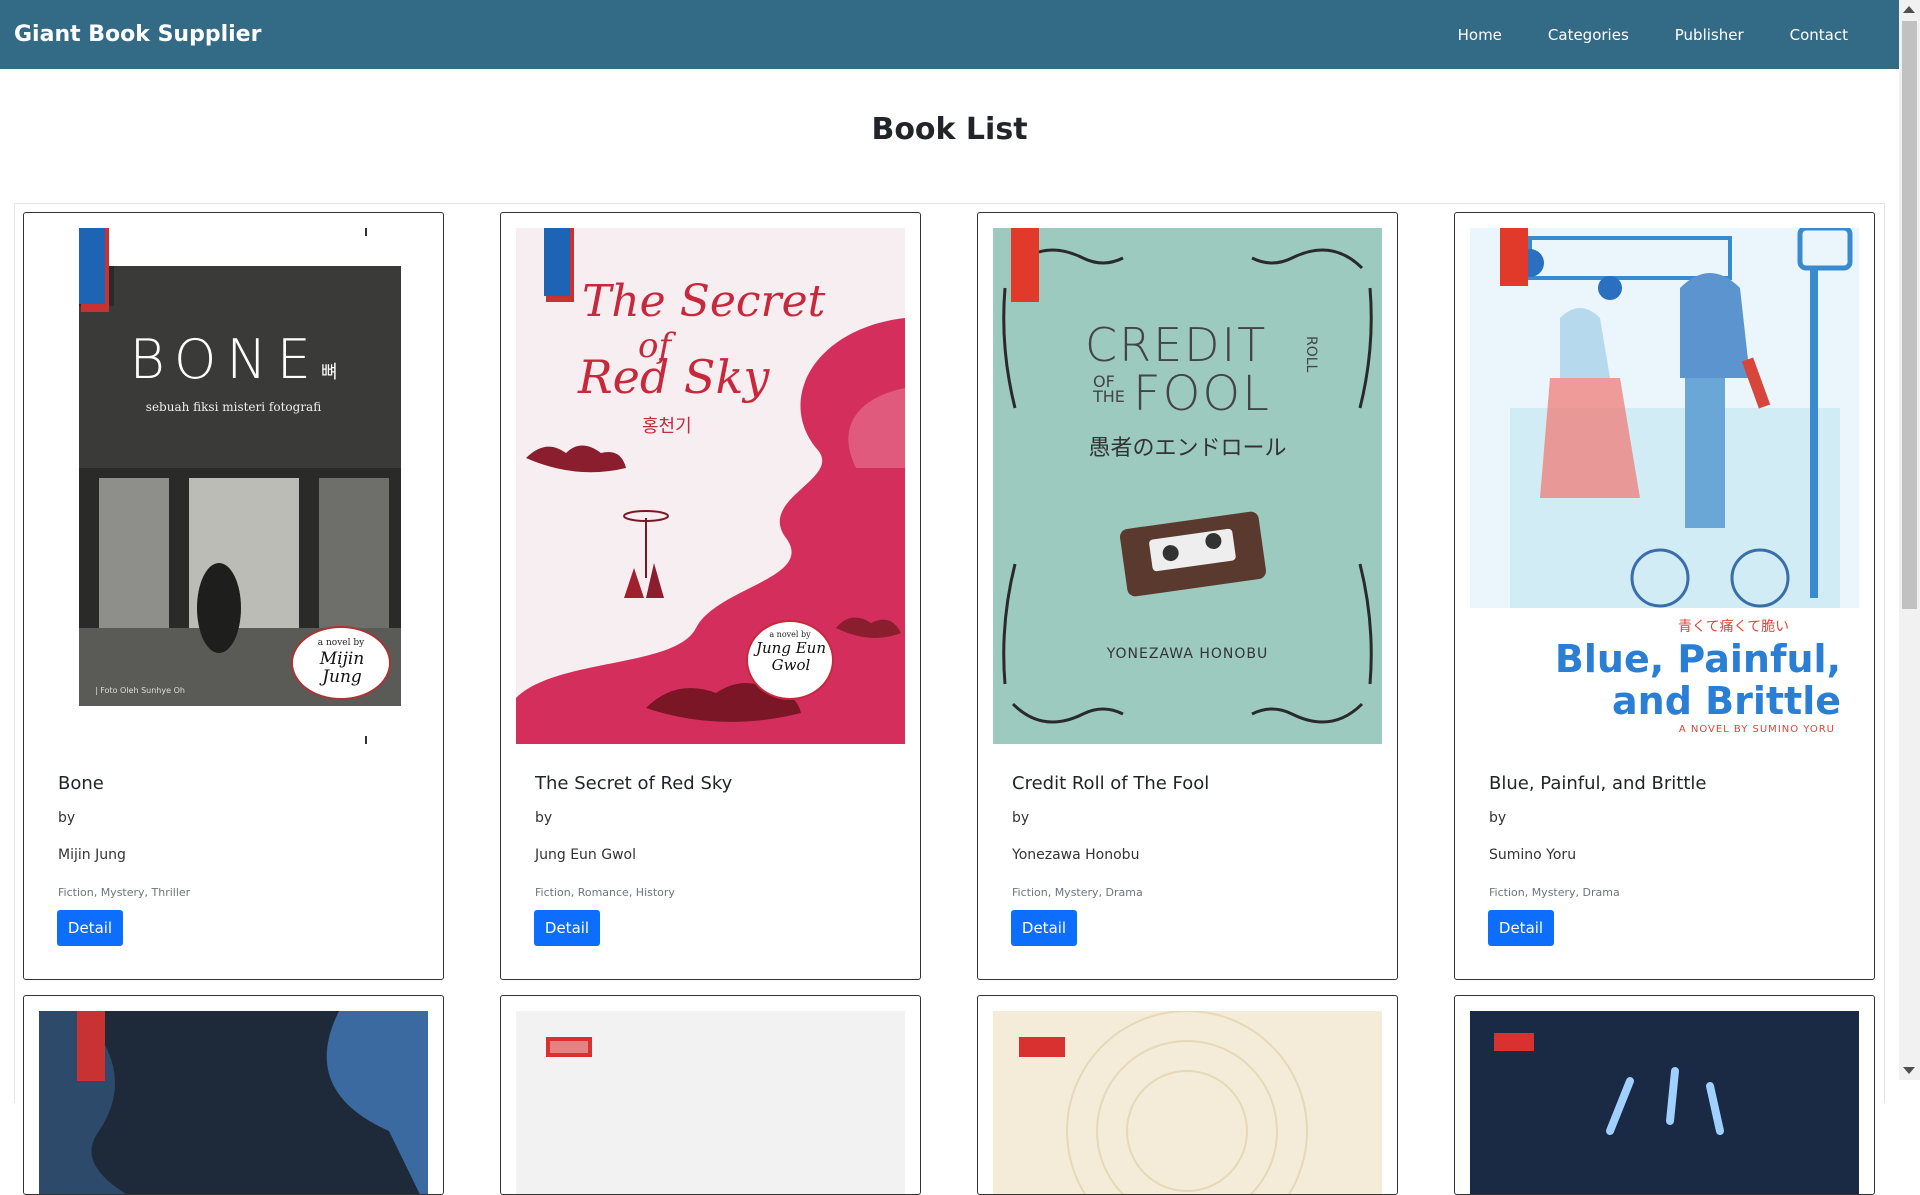  Describe the element at coordinates (1533, 855) in the screenshot. I see `book-author: Sumino Yoru` at that location.